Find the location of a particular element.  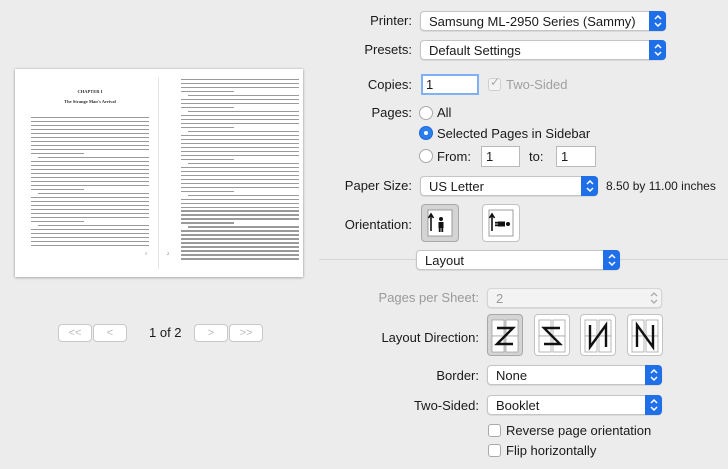

pages-per-sheet-value: 2 is located at coordinates (500, 298).